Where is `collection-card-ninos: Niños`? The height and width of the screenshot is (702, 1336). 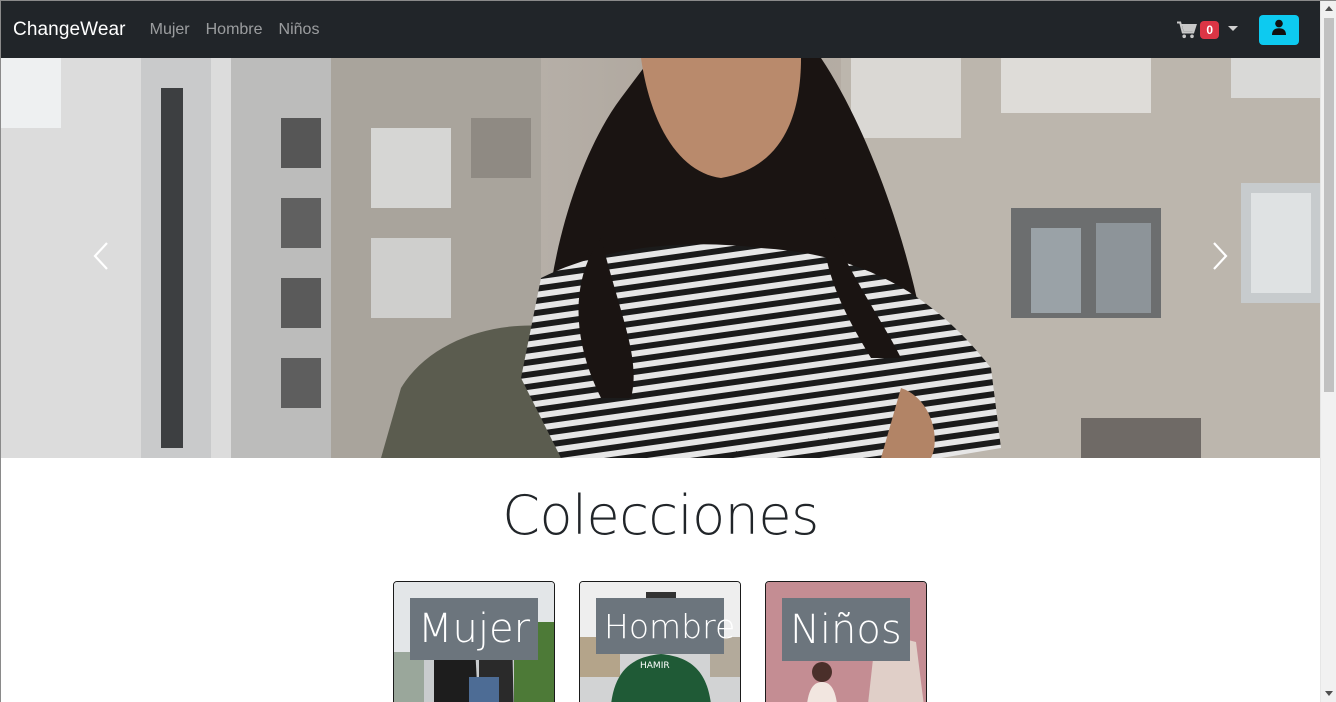
collection-card-ninos: Niños is located at coordinates (846, 641).